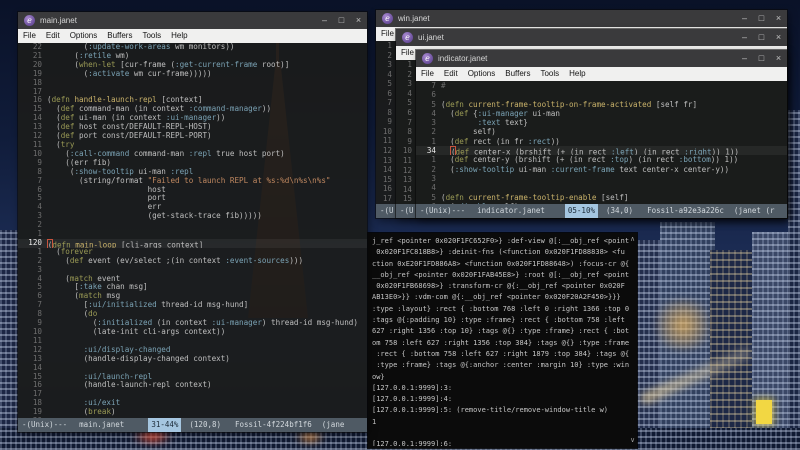 The image size is (800, 450). Describe the element at coordinates (409, 84) in the screenshot. I see `line-number: 3` at that location.